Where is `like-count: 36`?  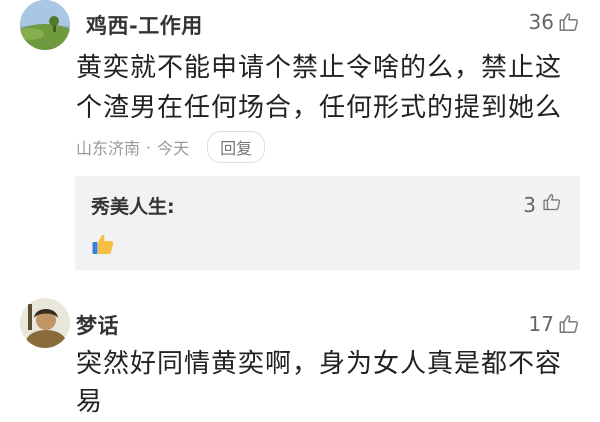 like-count: 36 is located at coordinates (541, 22).